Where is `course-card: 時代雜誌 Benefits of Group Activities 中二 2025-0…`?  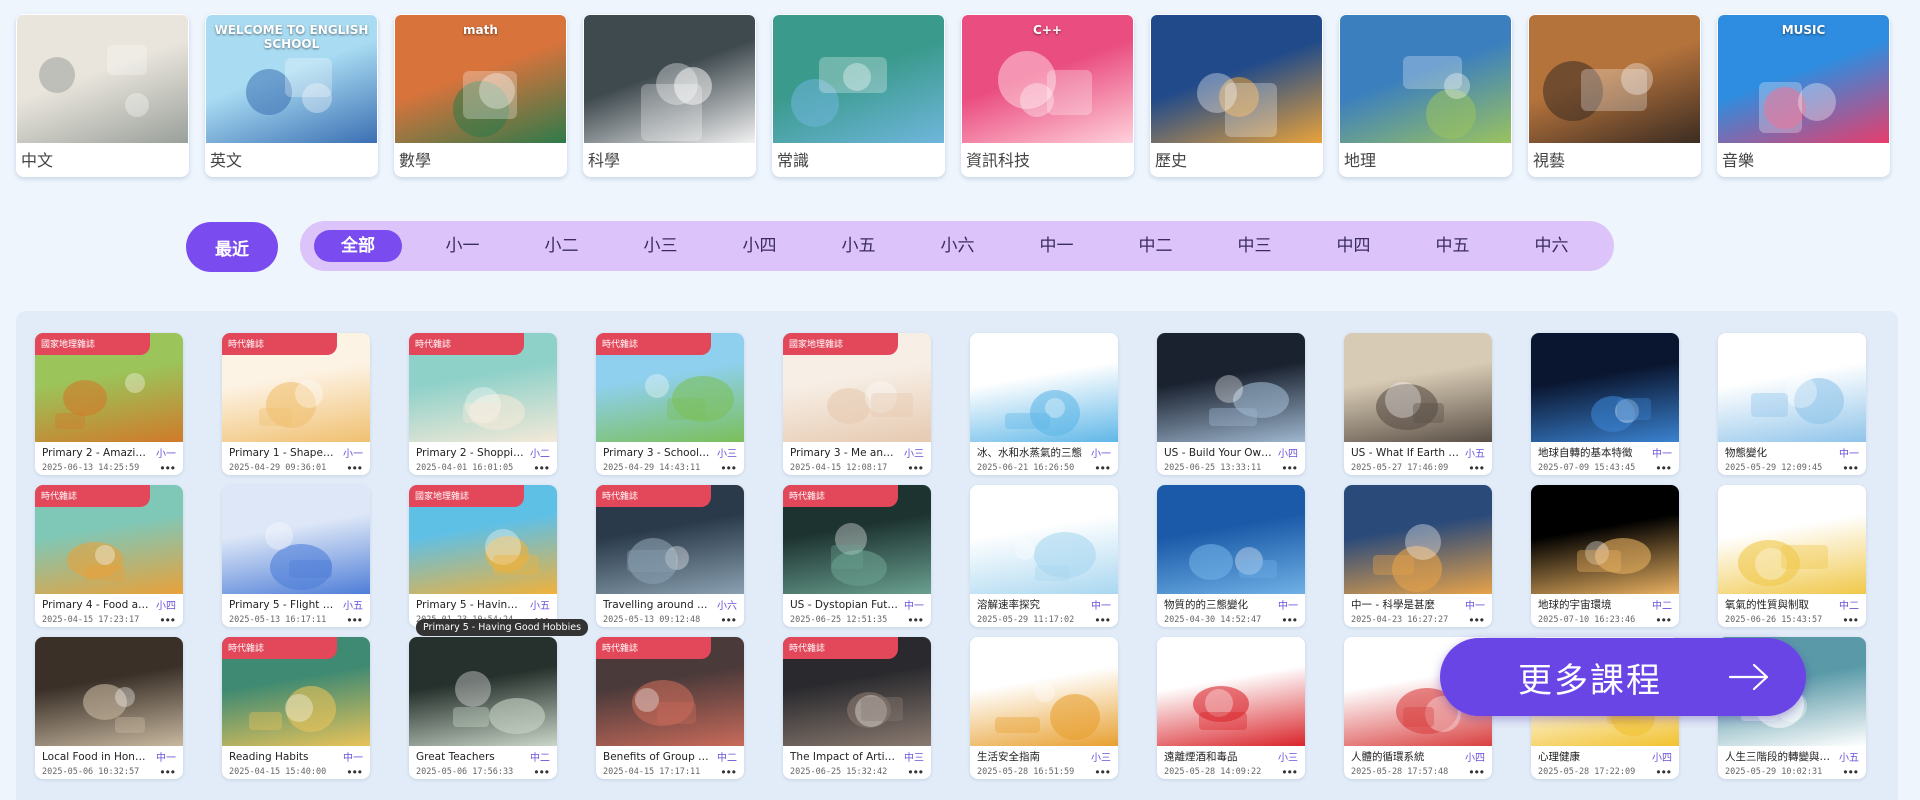 course-card: 時代雜誌 Benefits of Group Activities 中二 2025-0… is located at coordinates (670, 708).